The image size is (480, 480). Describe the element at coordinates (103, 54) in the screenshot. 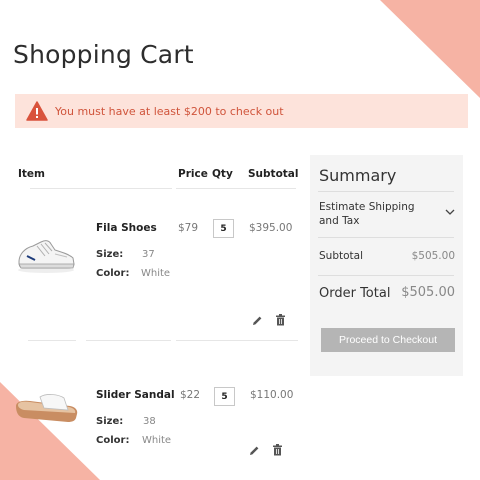

I see `page-title: Shopping Cart` at that location.